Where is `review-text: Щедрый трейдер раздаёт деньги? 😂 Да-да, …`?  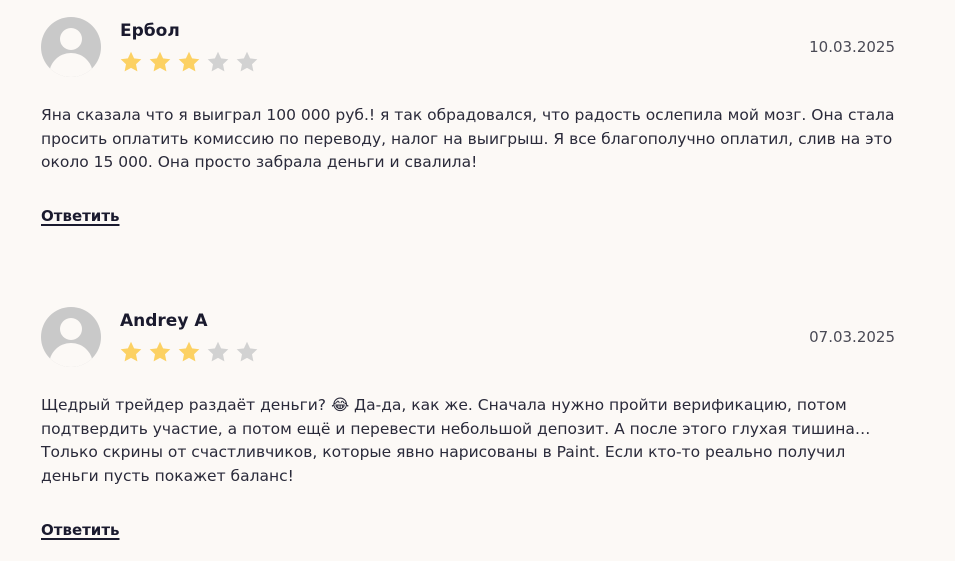 review-text: Щедрый трейдер раздаёт деньги? 😂 Да-да, … is located at coordinates (456, 440).